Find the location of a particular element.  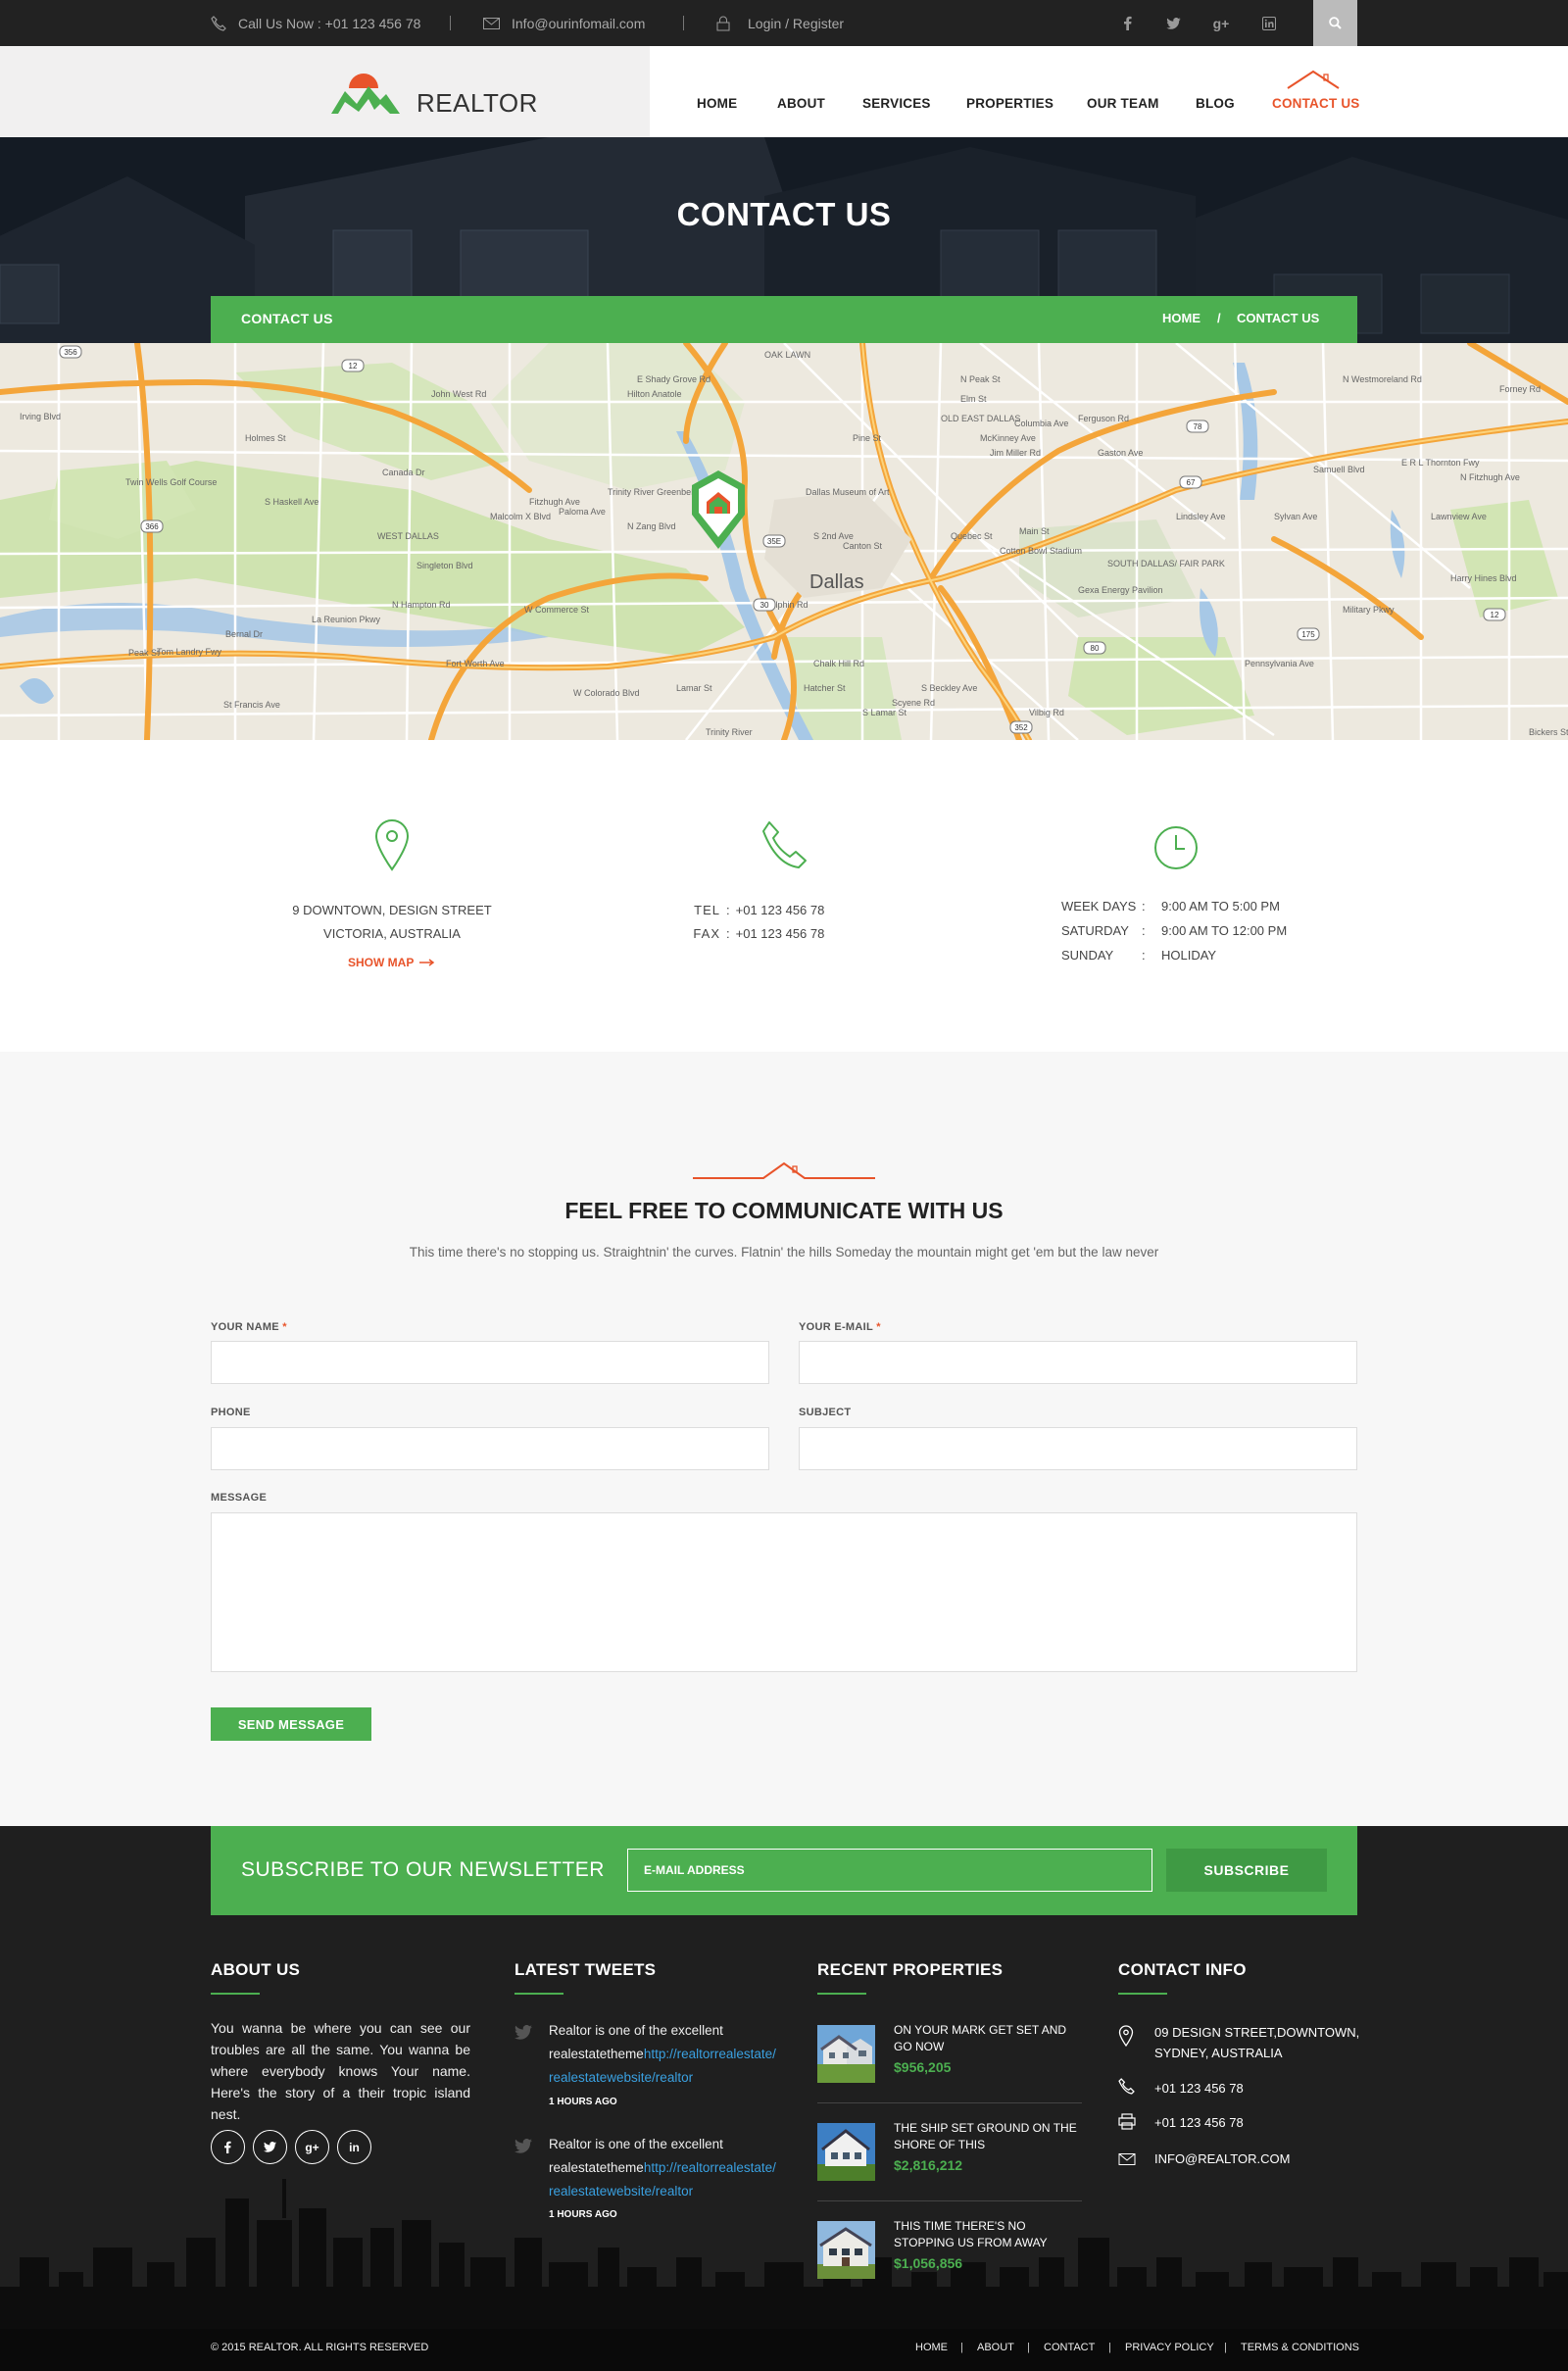

topbar-email: Info@ourinfomail.com is located at coordinates (564, 23).